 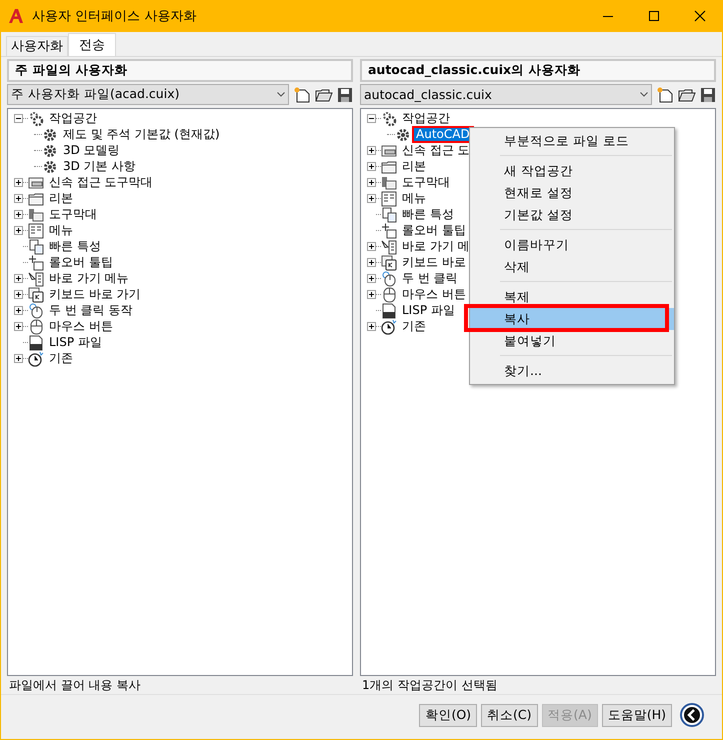 What do you see at coordinates (429, 685) in the screenshot?
I see `status-text: 1개의 작업공간이 선택됨` at bounding box center [429, 685].